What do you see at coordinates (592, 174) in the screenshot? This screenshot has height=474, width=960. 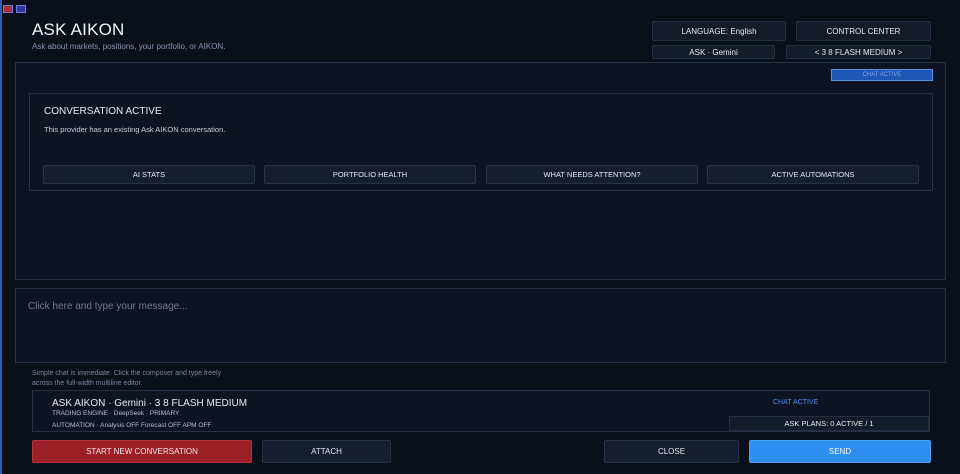 I see `what-needs-attention-button: WHAT NEEDS ATTENTION?` at bounding box center [592, 174].